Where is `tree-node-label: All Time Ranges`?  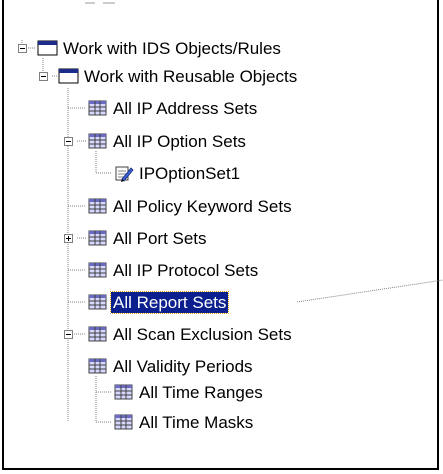 tree-node-label: All Time Ranges is located at coordinates (201, 392).